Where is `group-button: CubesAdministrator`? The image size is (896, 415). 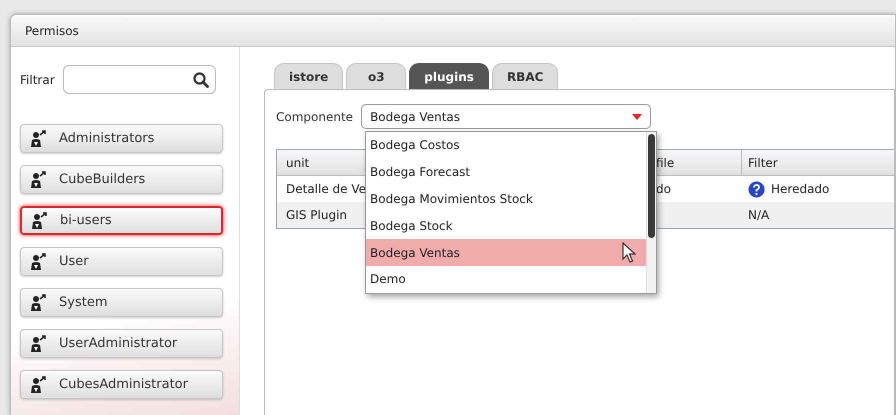
group-button: CubesAdministrator is located at coordinates (121, 384).